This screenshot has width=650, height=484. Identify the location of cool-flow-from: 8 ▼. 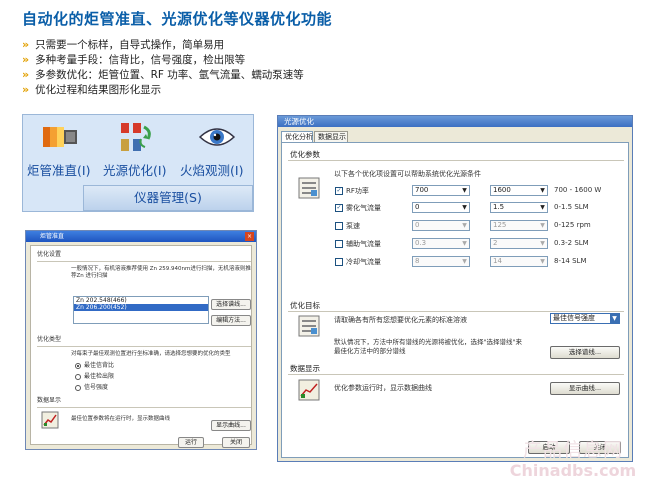
(441, 261).